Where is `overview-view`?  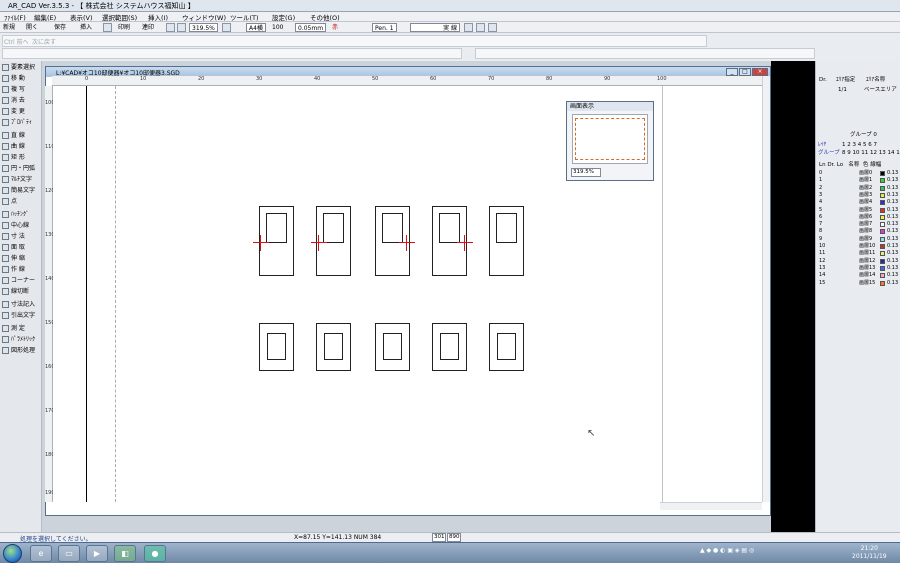 overview-view is located at coordinates (610, 139).